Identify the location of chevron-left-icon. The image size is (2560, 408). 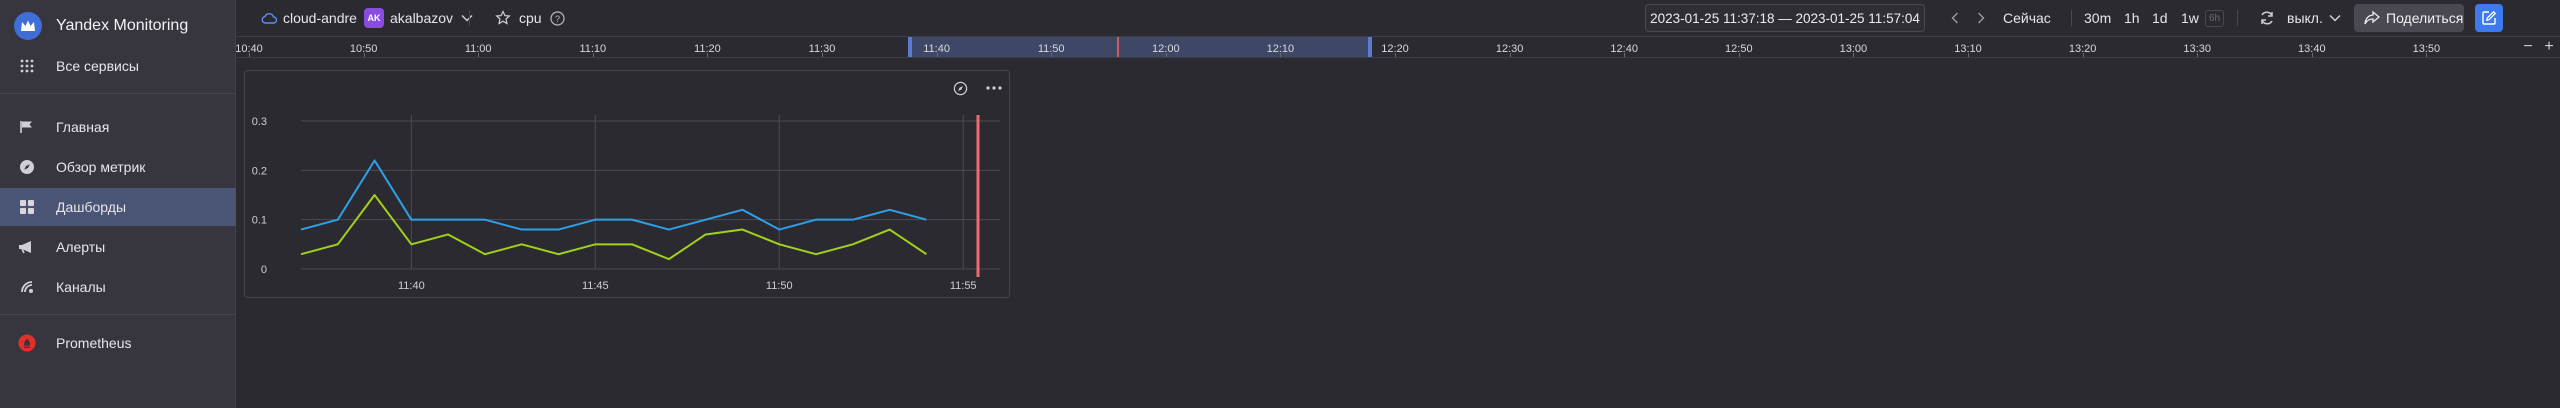
(1955, 18).